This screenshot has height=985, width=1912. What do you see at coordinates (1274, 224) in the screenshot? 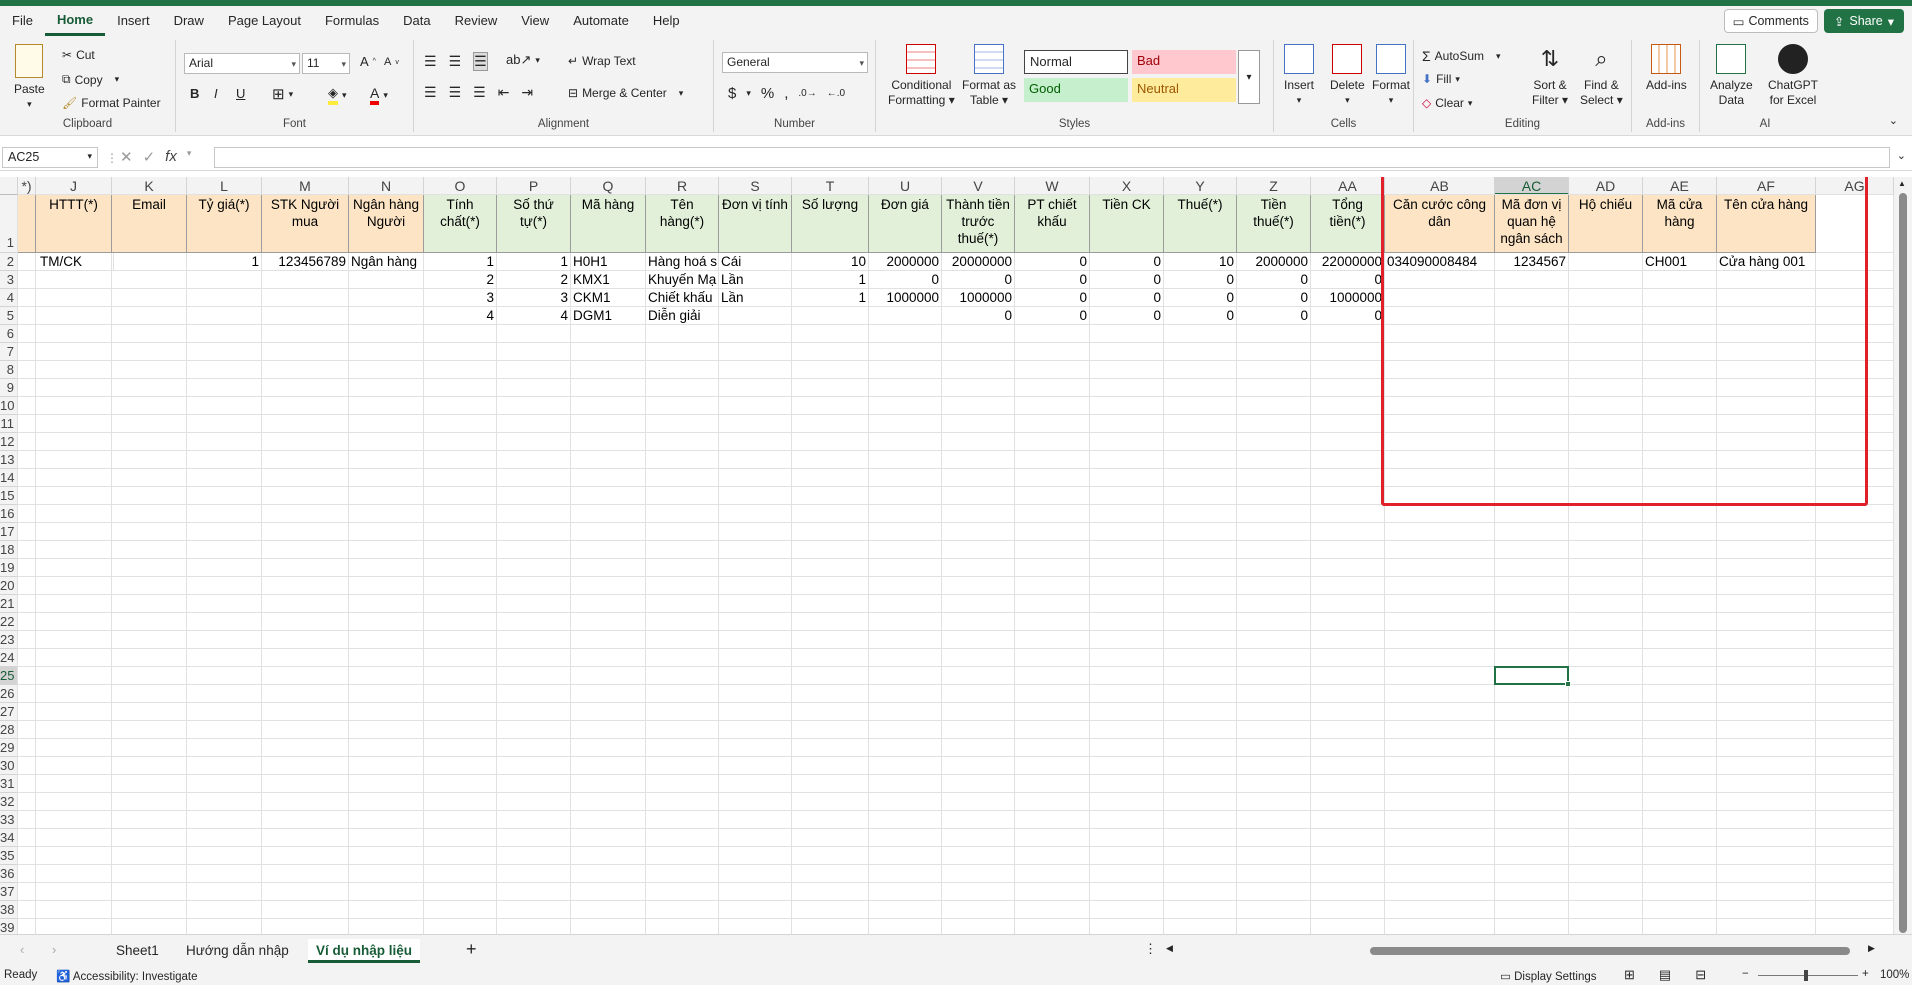
I see `header-cell: Tiền thuế(*)` at bounding box center [1274, 224].